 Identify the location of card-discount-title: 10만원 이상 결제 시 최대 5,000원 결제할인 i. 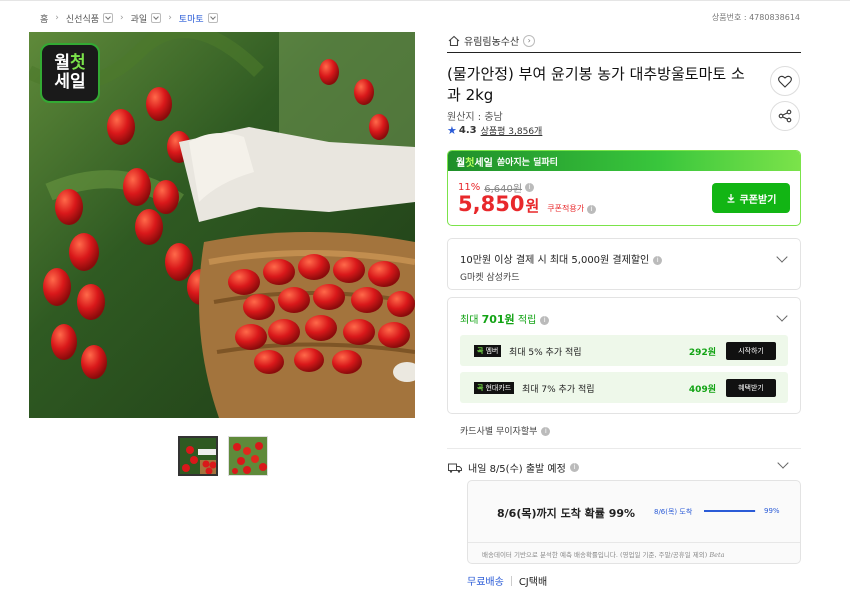
(561, 258).